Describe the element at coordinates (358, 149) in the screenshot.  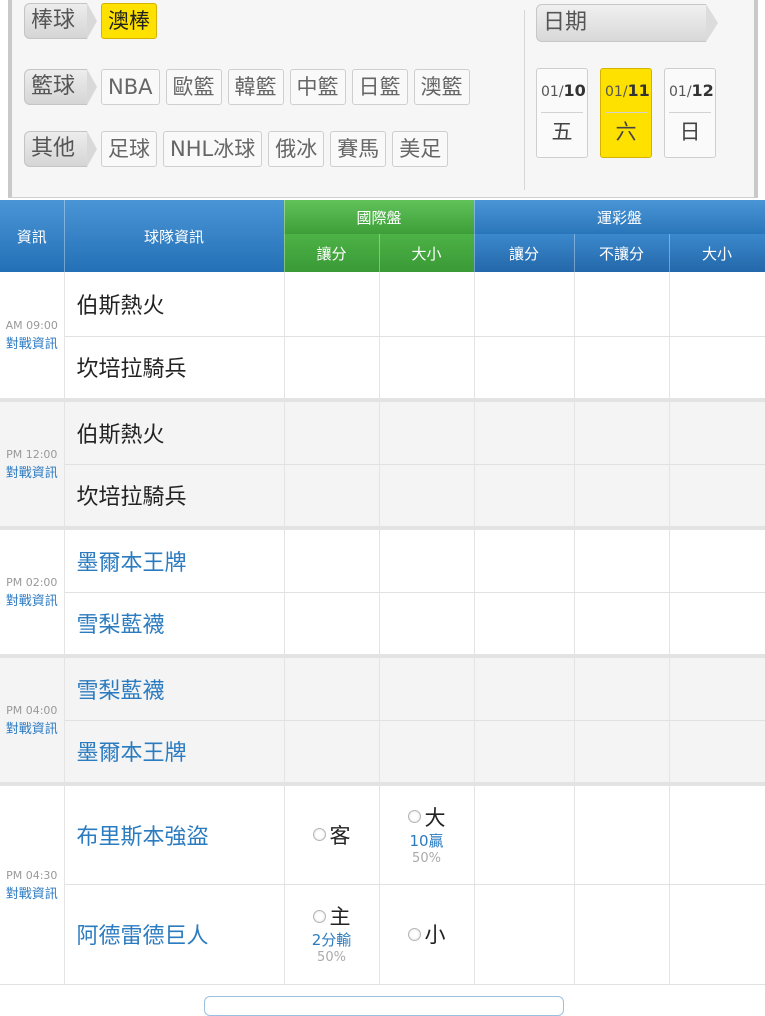
I see `chip-horse-racing: 賽馬` at that location.